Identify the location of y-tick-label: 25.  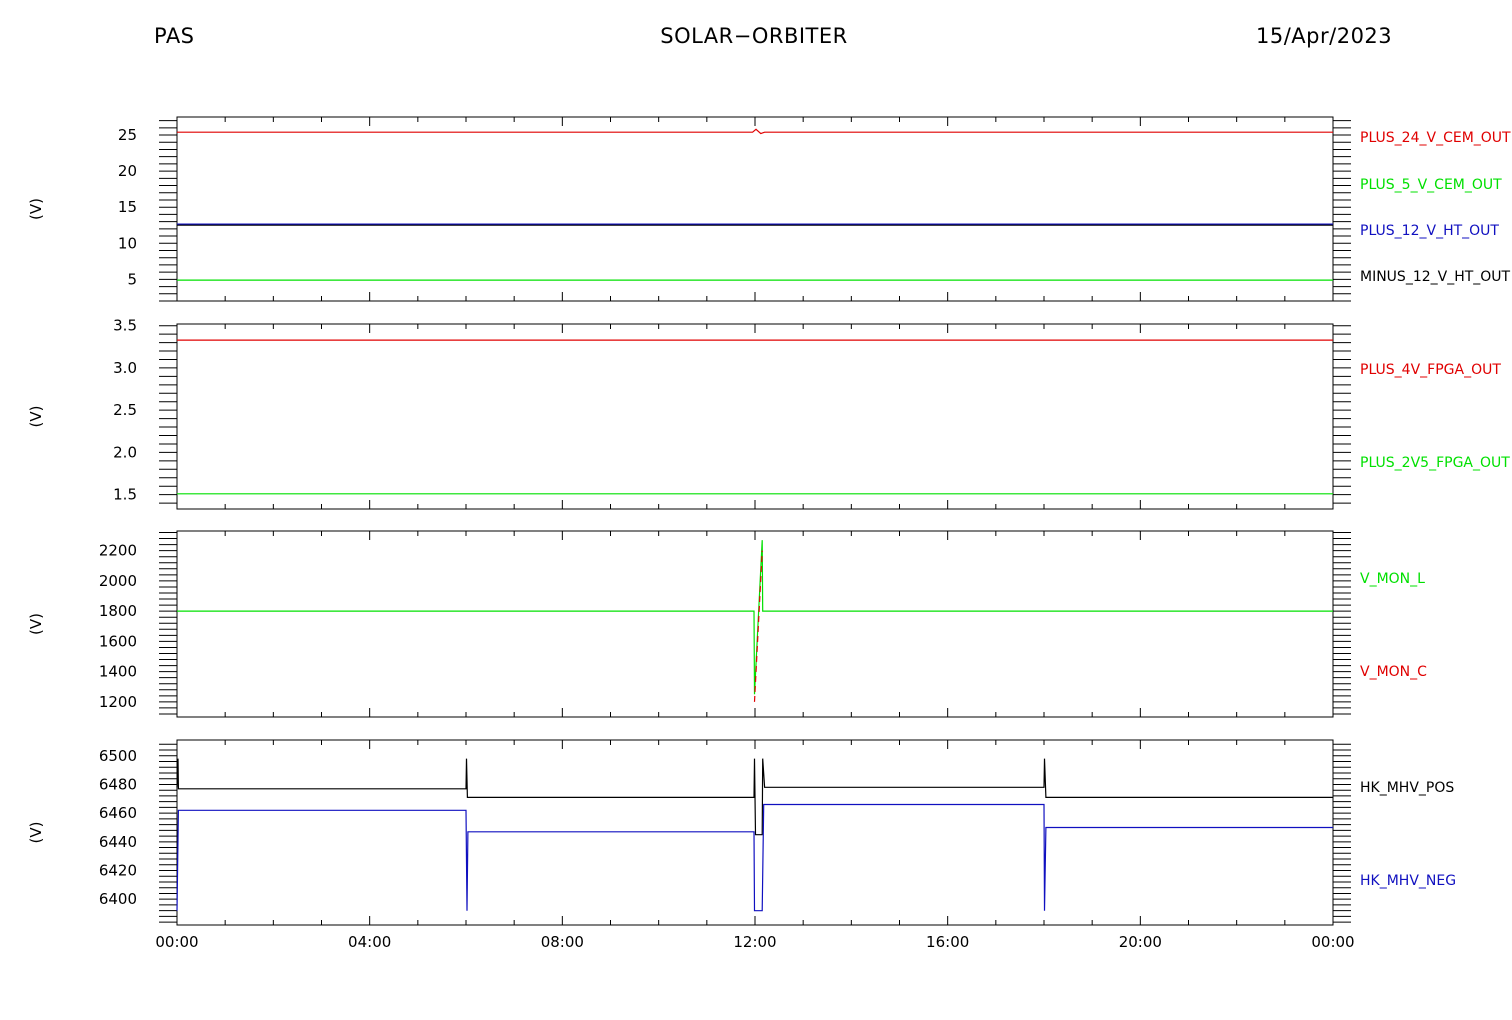
(127, 135).